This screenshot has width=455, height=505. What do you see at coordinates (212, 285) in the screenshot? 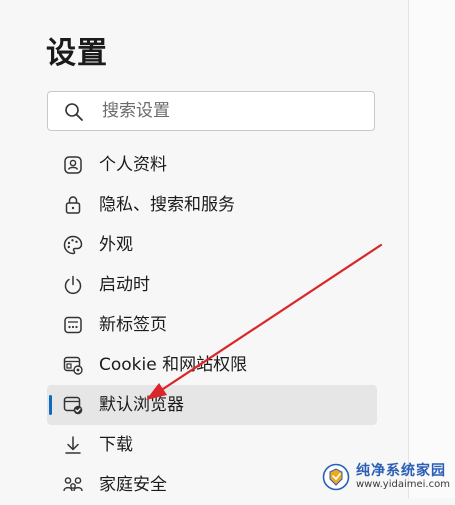
I see `nav-item-startup: 启动时` at bounding box center [212, 285].